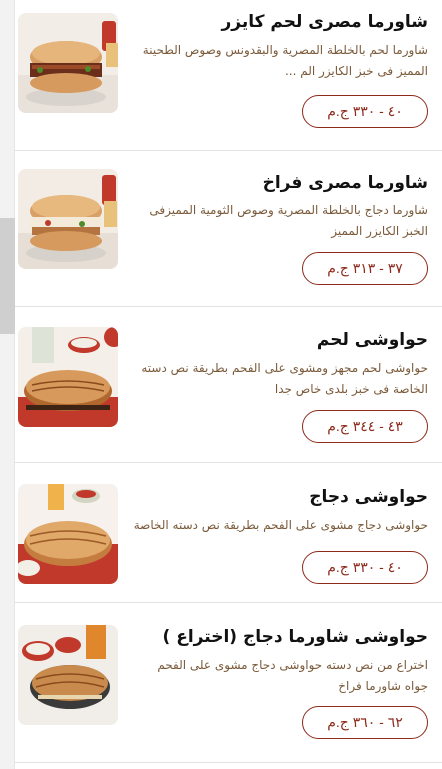  I want to click on price-button: ٤٣ - ٣٤٤ ج.م, so click(365, 426).